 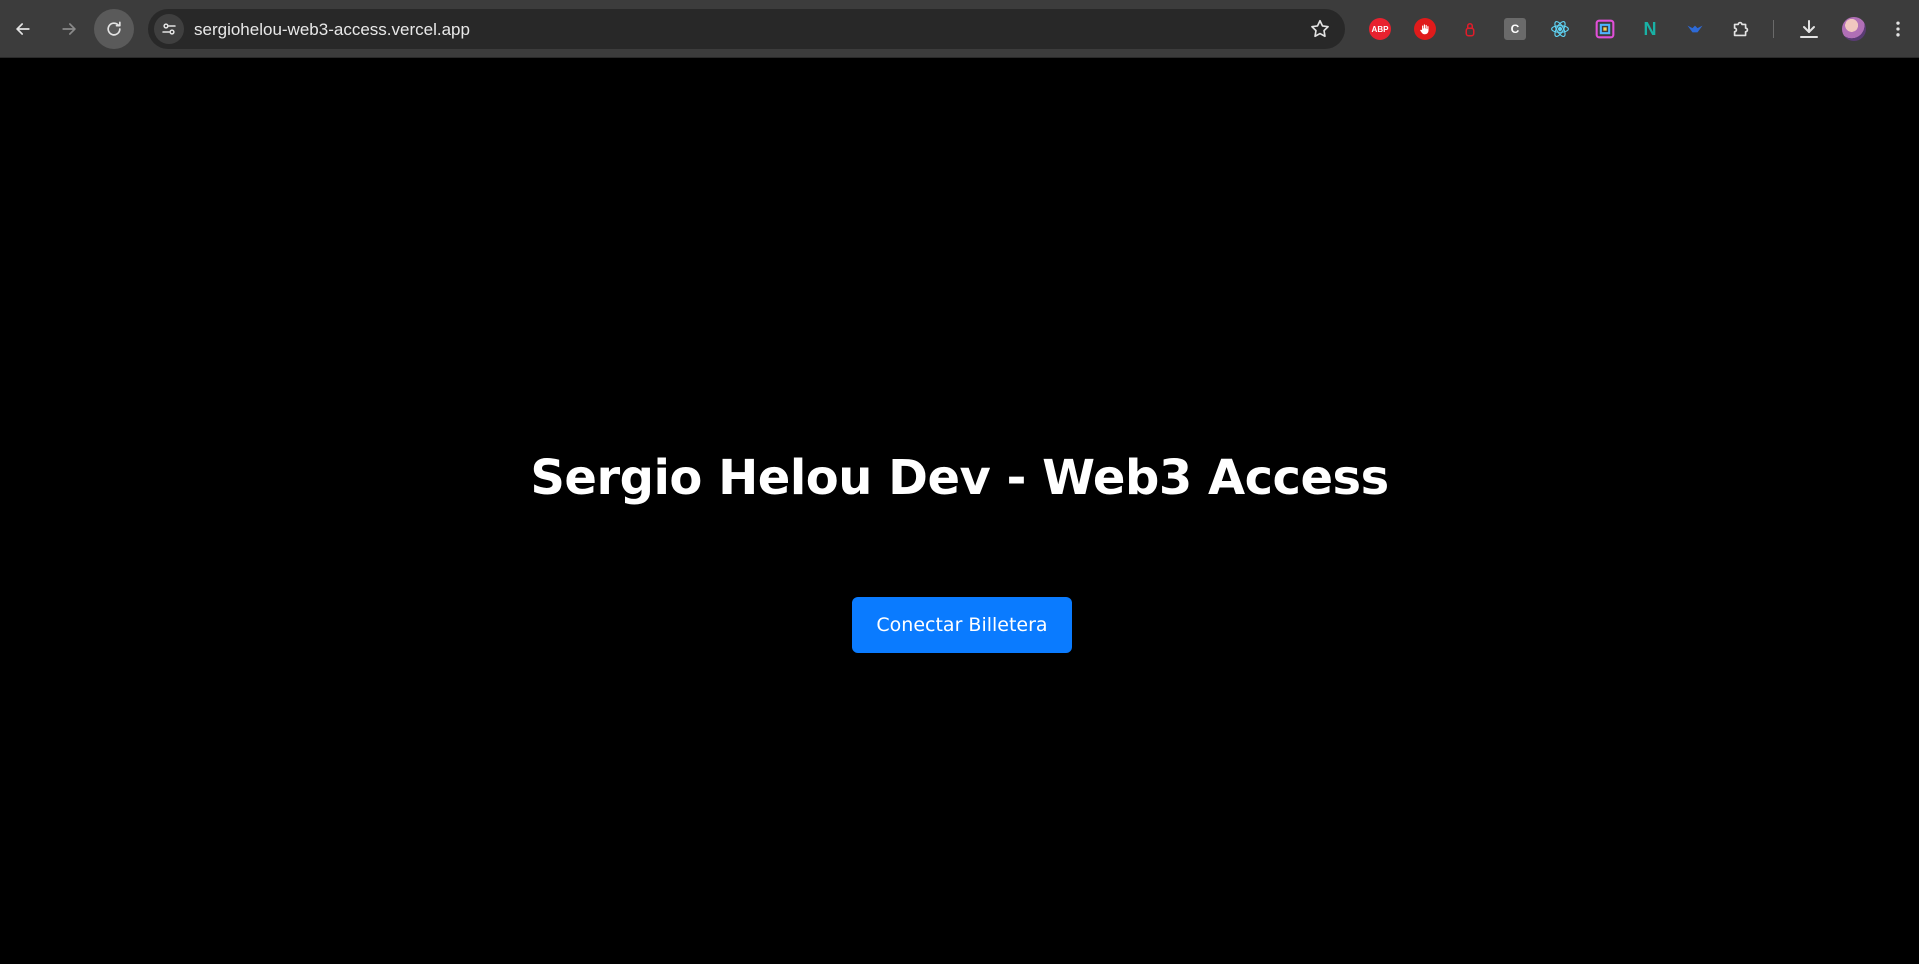 I want to click on connect-wallet-button: Conectar Billetera, so click(x=962, y=625).